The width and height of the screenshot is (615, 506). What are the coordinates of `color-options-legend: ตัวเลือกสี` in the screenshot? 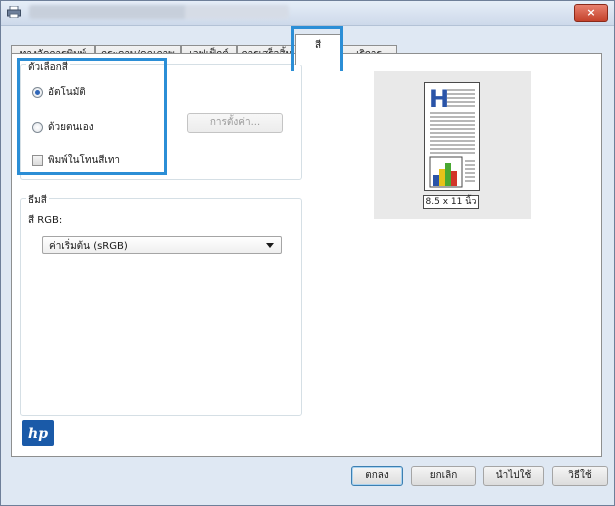 It's located at (48, 67).